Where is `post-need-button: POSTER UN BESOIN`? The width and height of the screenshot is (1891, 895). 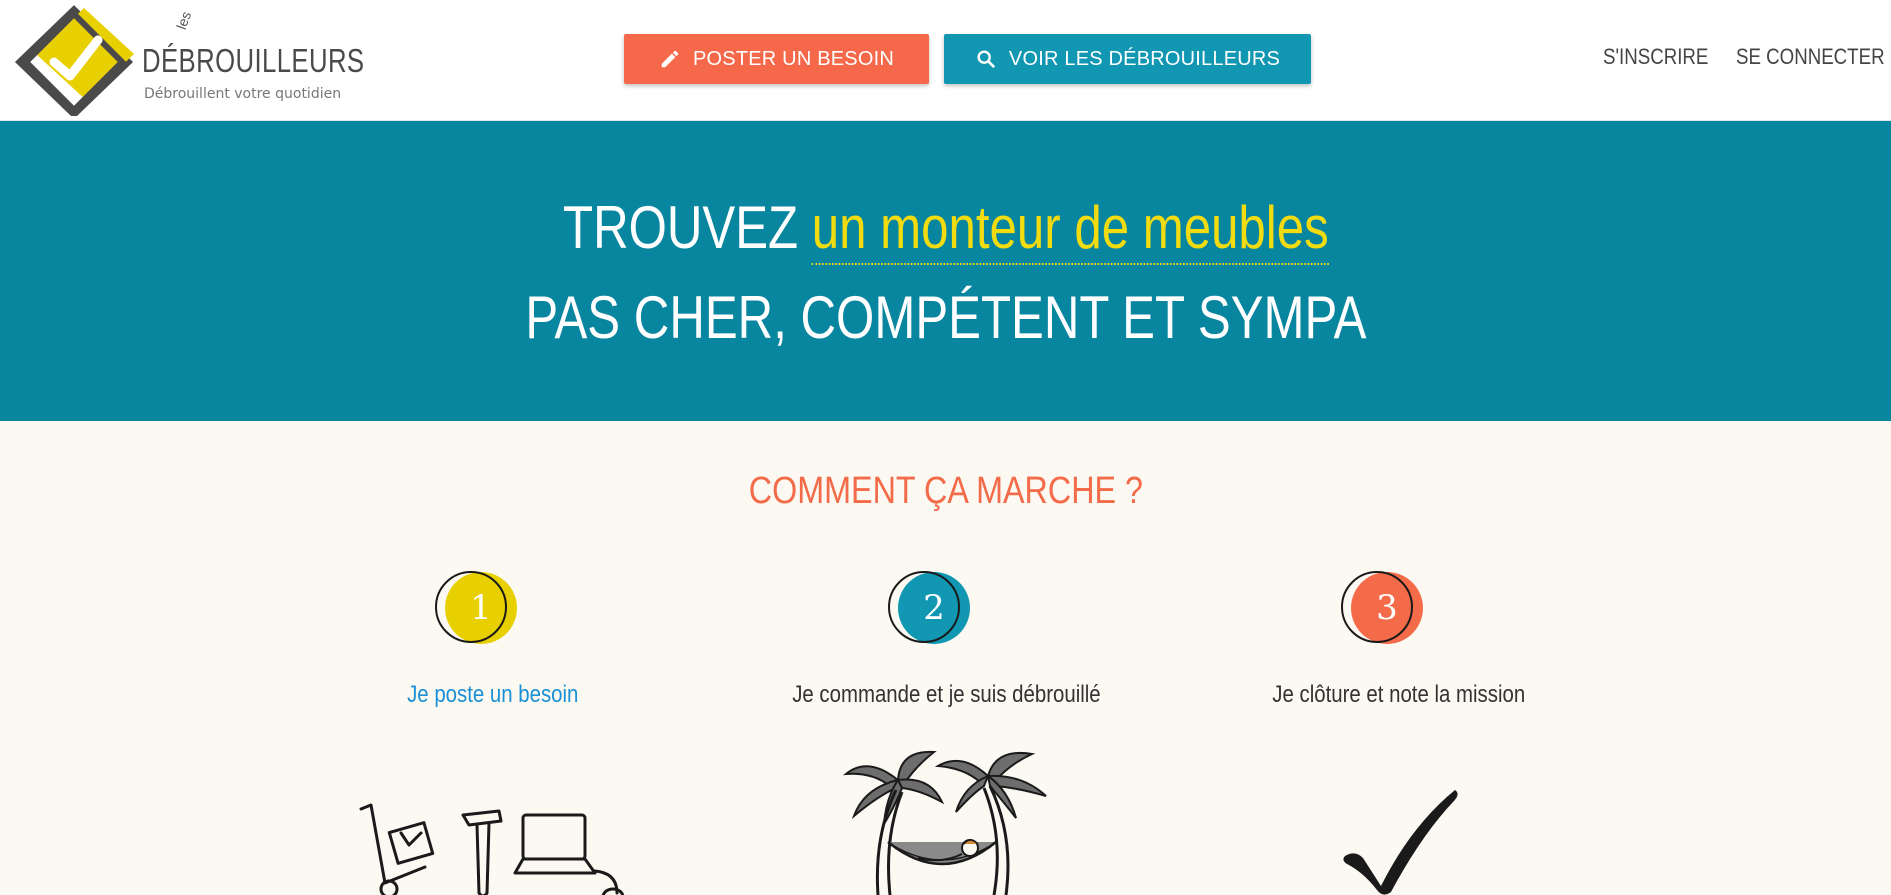 post-need-button: POSTER UN BESOIN is located at coordinates (776, 59).